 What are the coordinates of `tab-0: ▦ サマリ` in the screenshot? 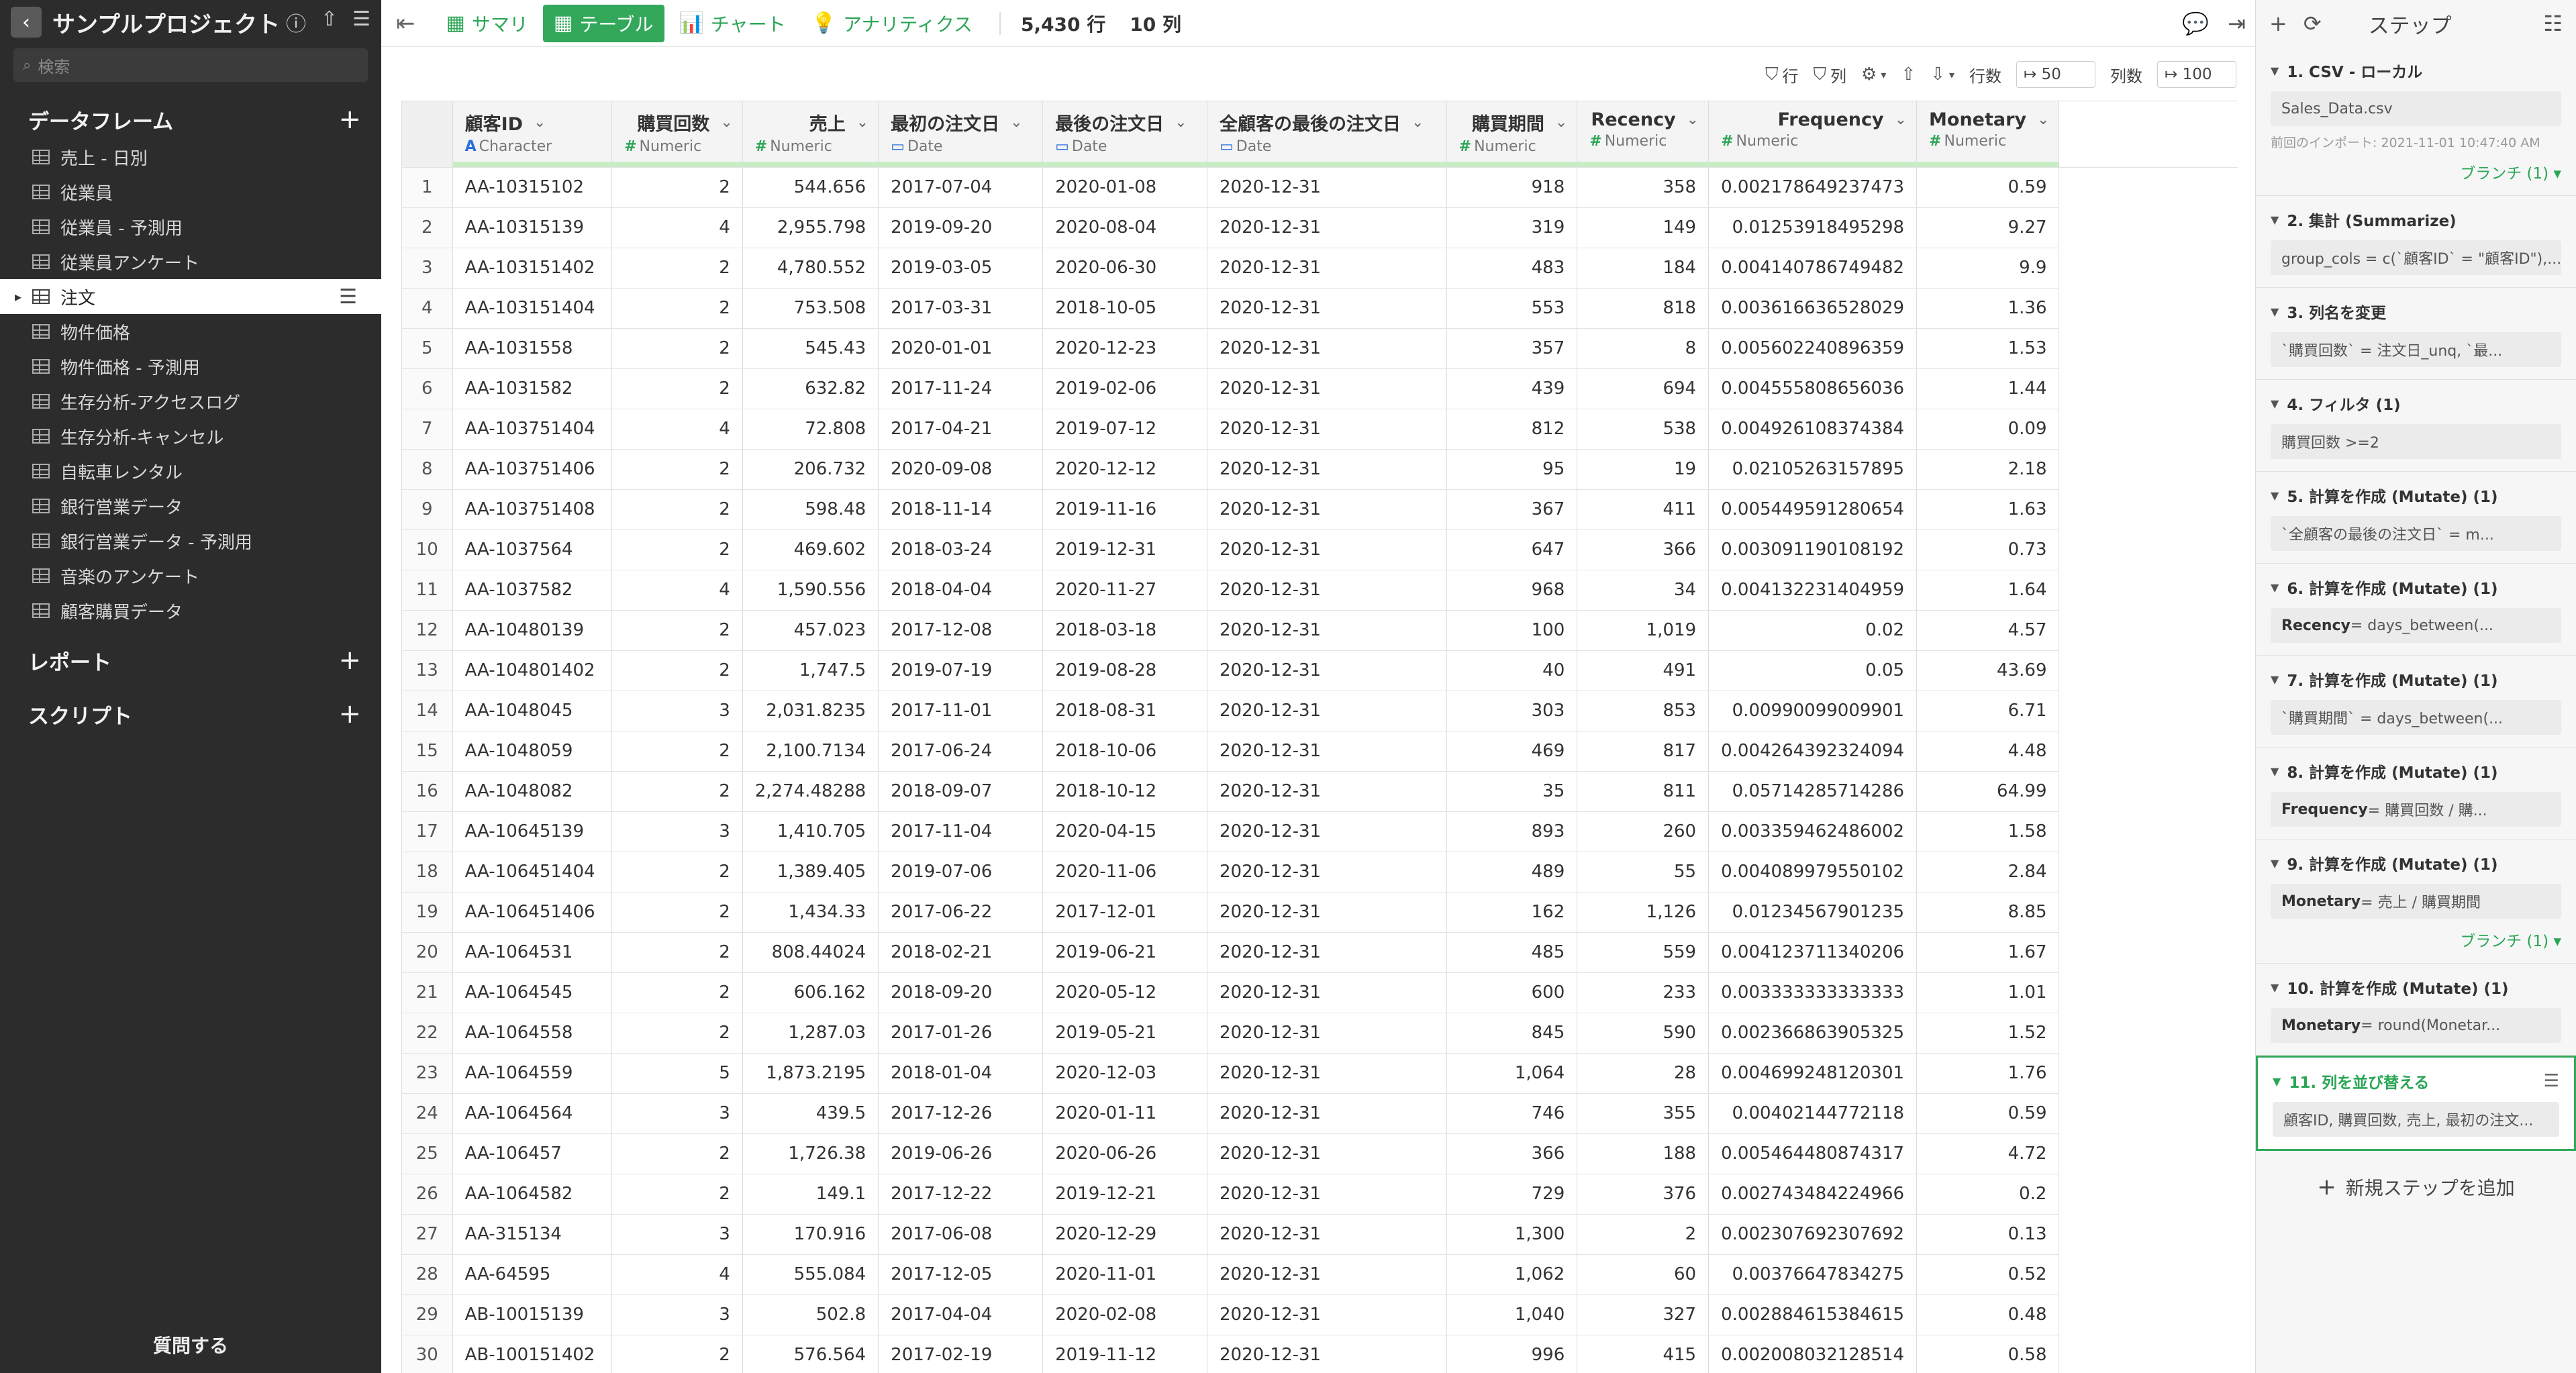 It's located at (487, 23).